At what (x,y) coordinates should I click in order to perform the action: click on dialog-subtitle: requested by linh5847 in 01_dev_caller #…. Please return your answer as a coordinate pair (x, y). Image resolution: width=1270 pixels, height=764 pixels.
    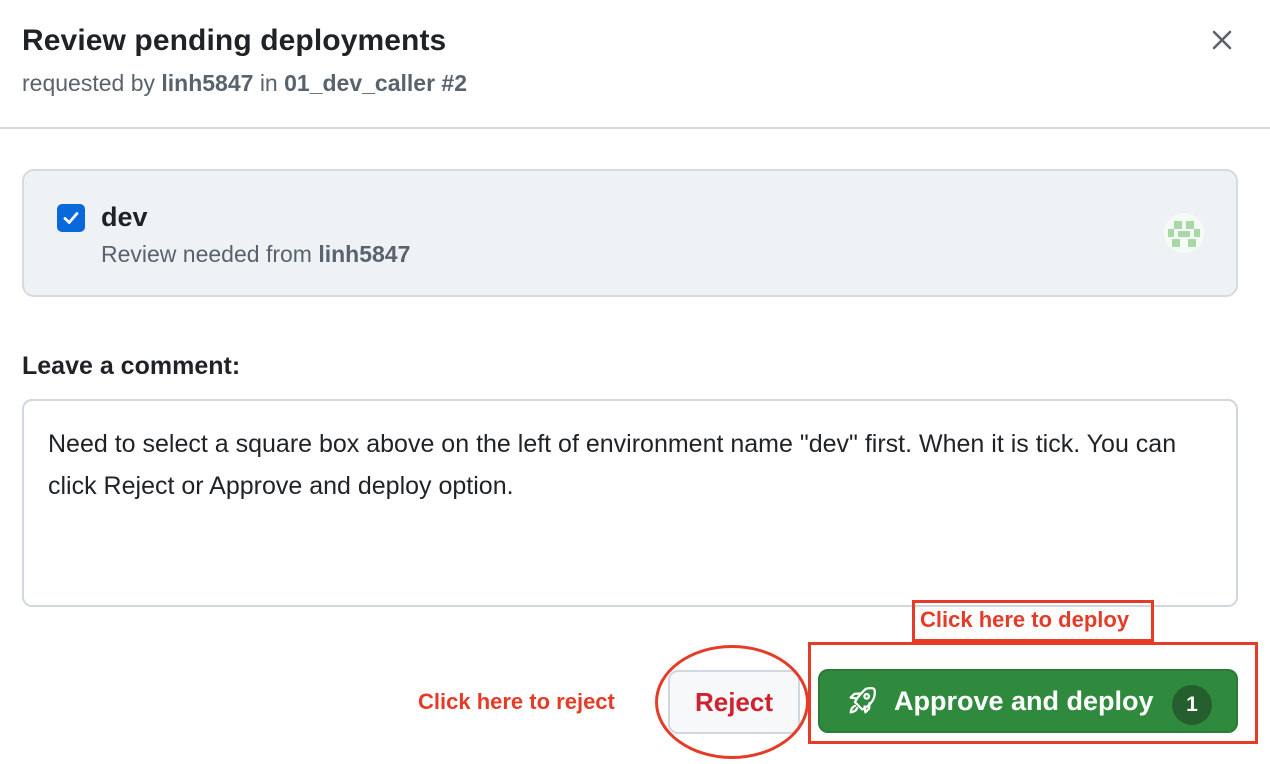
    Looking at the image, I should click on (244, 83).